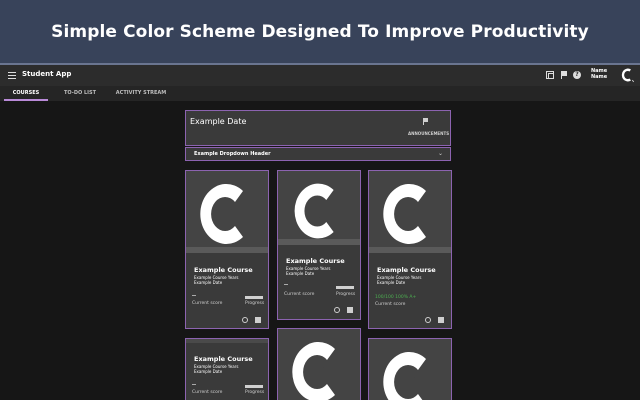 The image size is (640, 400). What do you see at coordinates (425, 121) in the screenshot?
I see `announcements-icon` at bounding box center [425, 121].